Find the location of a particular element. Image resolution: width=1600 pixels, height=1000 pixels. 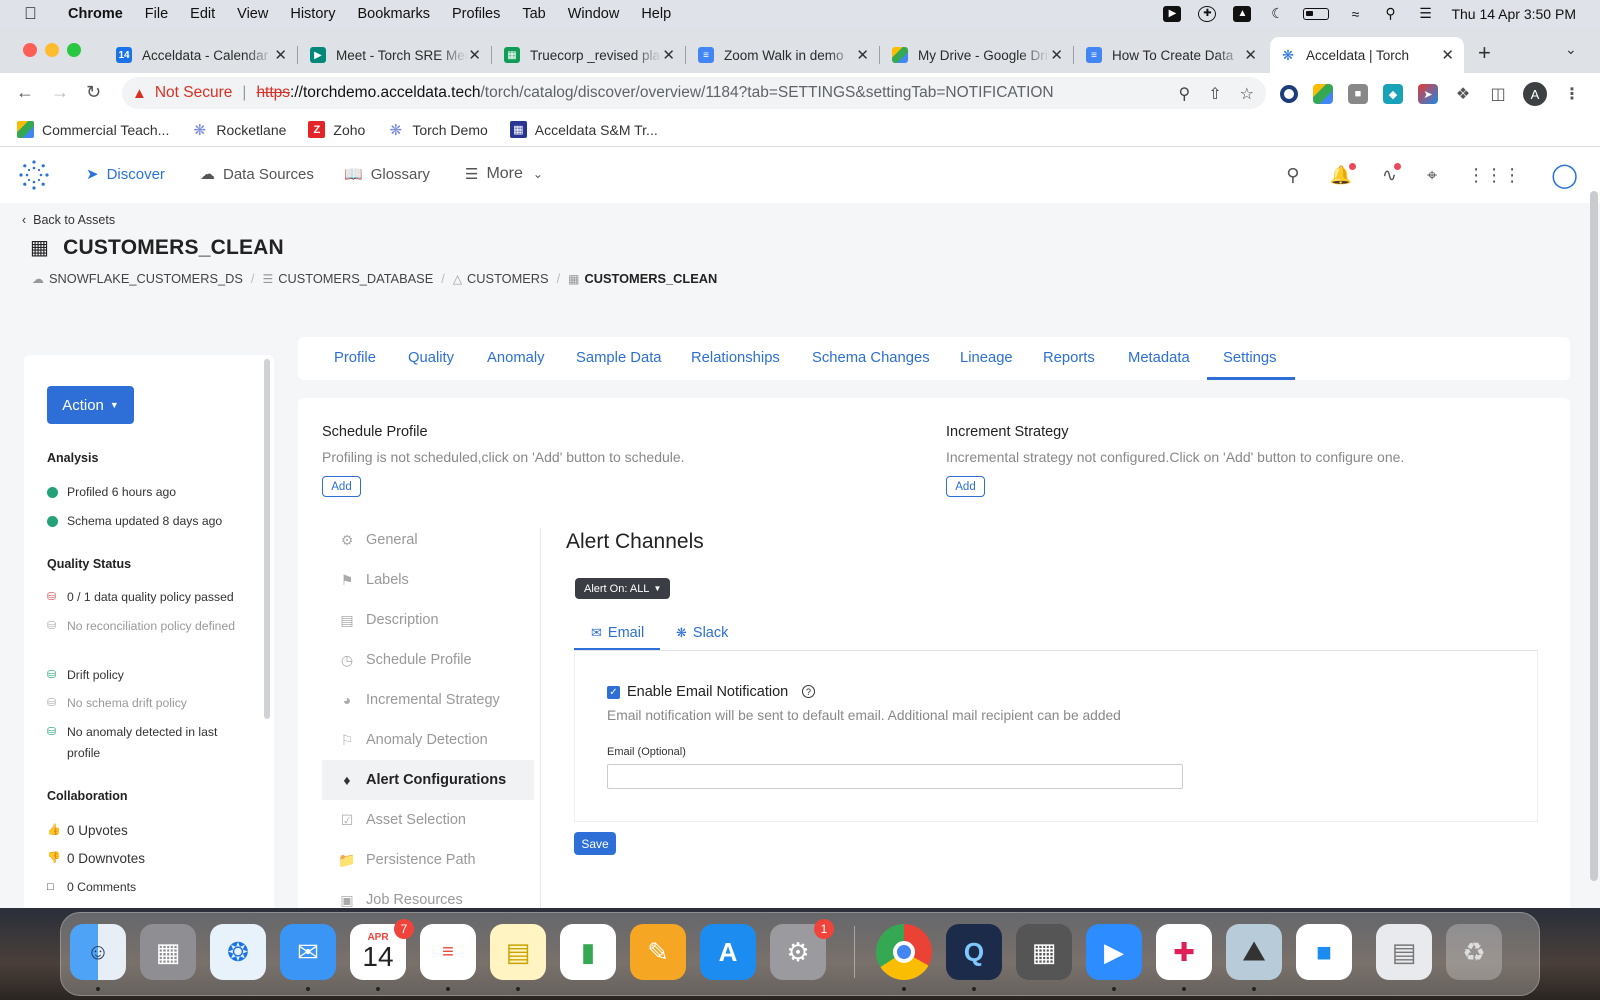

documents-stack-icon: ▤ is located at coordinates (1404, 952).